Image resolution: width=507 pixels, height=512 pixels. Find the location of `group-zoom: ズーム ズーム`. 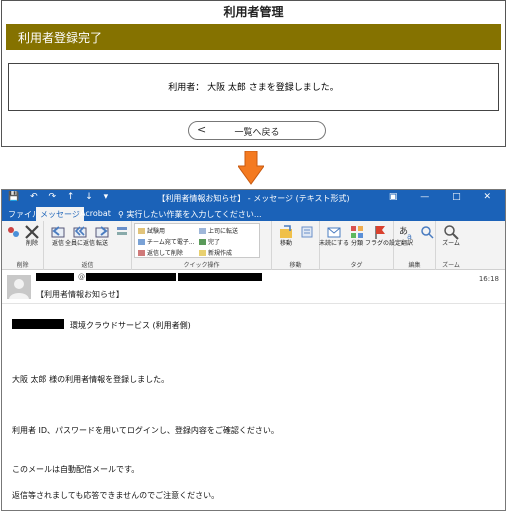

group-zoom: ズーム ズーム is located at coordinates (451, 245).